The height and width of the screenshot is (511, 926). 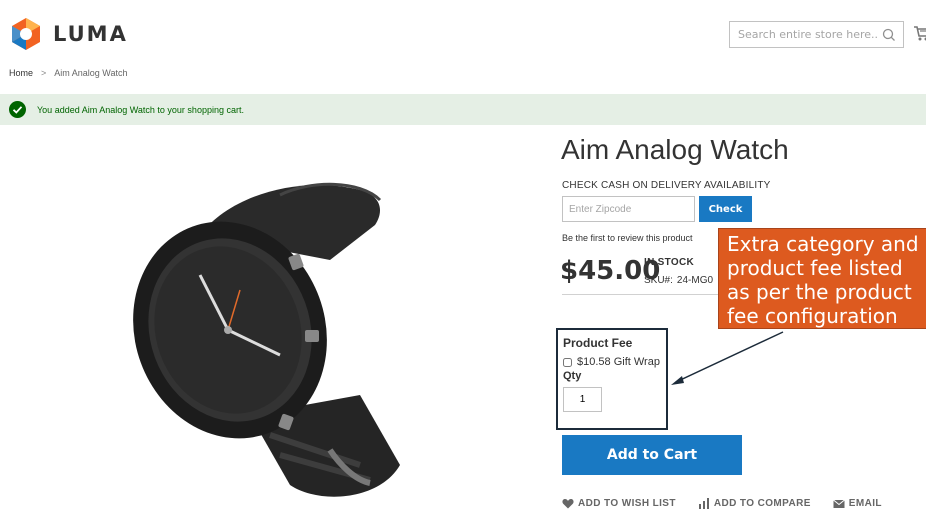 What do you see at coordinates (762, 503) in the screenshot?
I see `compare-label: ADD TO COMPARE` at bounding box center [762, 503].